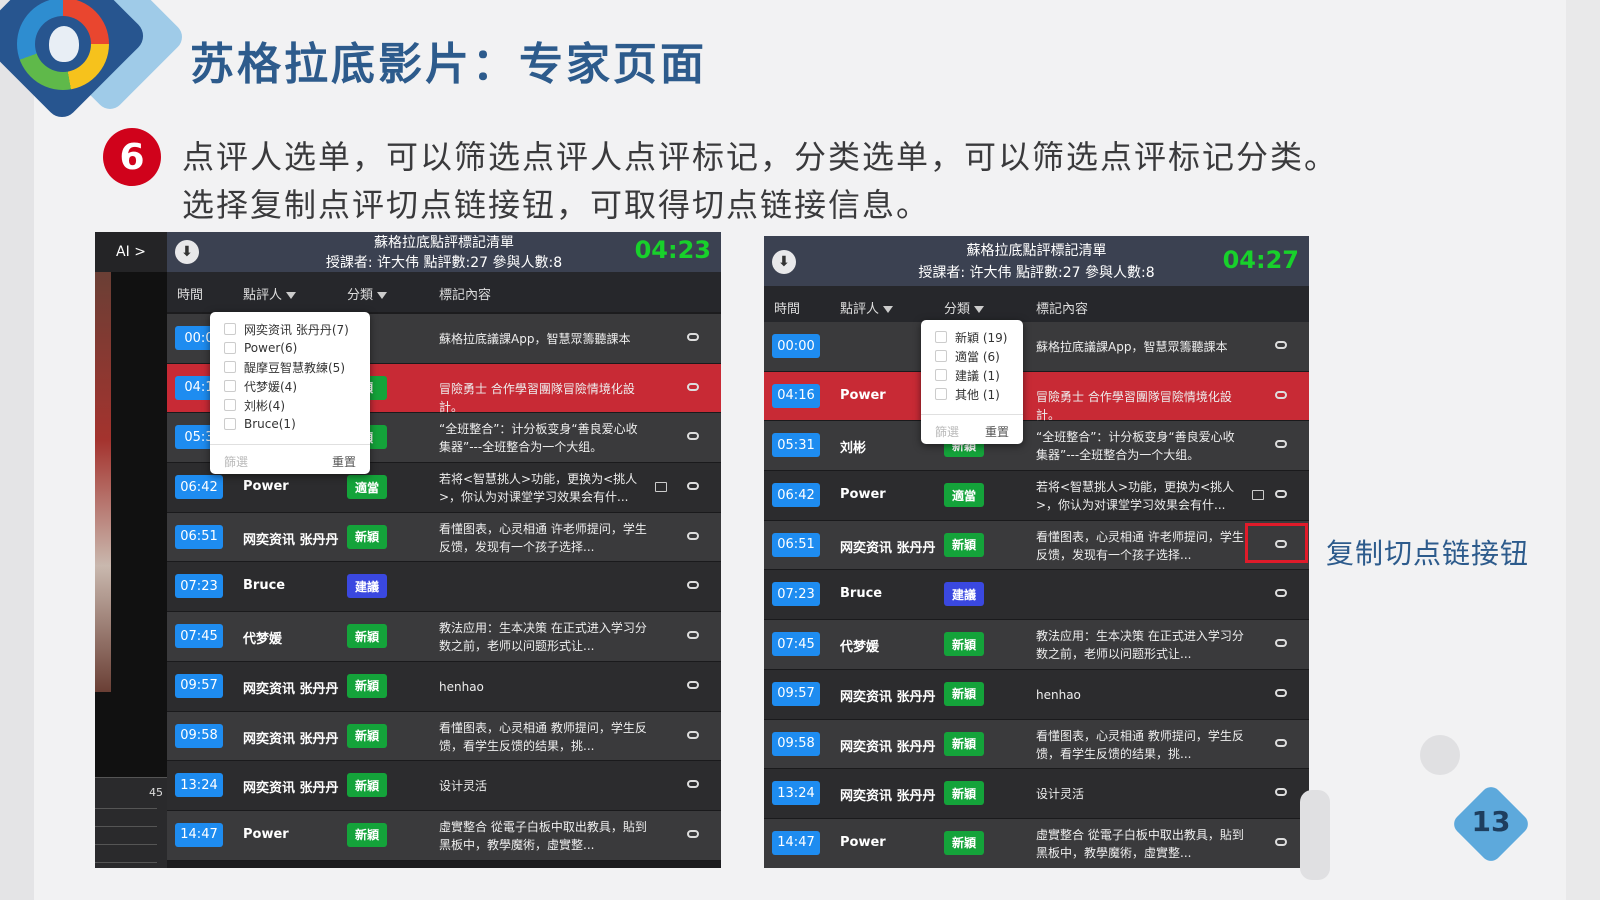  Describe the element at coordinates (796, 445) in the screenshot. I see `timestamp-button: 05:31` at that location.